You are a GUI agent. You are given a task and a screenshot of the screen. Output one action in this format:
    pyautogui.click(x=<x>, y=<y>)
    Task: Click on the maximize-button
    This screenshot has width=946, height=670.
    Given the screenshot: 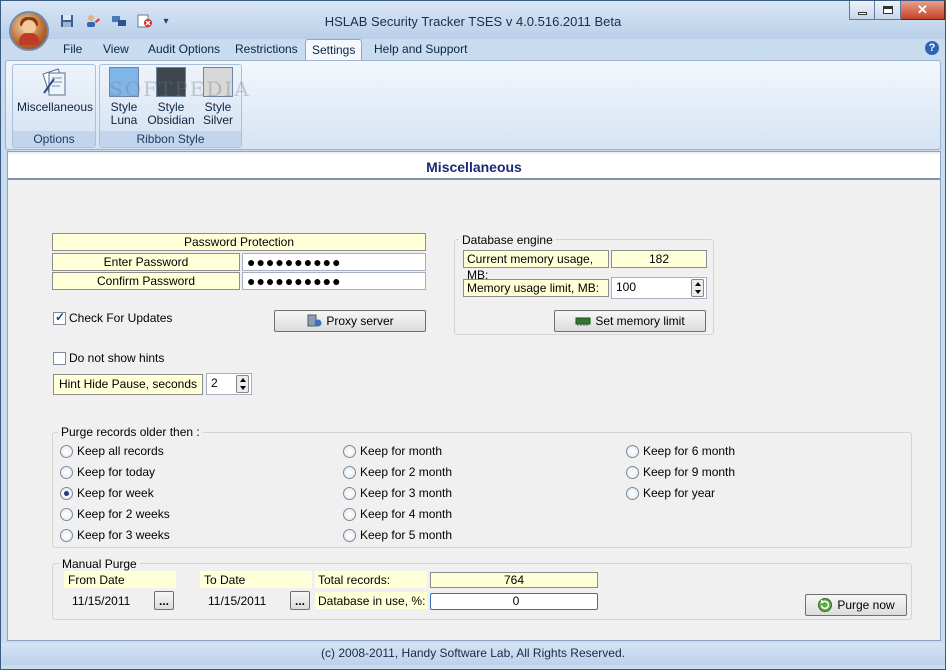 What is the action you would take?
    pyautogui.click(x=888, y=10)
    